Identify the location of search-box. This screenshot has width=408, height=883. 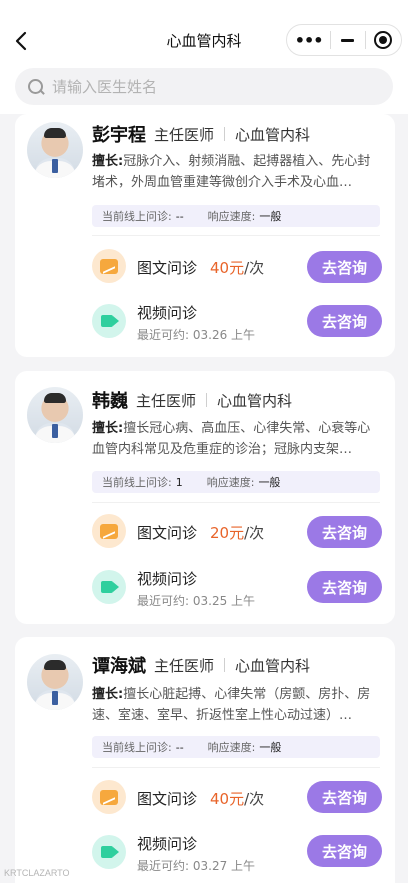
(204, 86).